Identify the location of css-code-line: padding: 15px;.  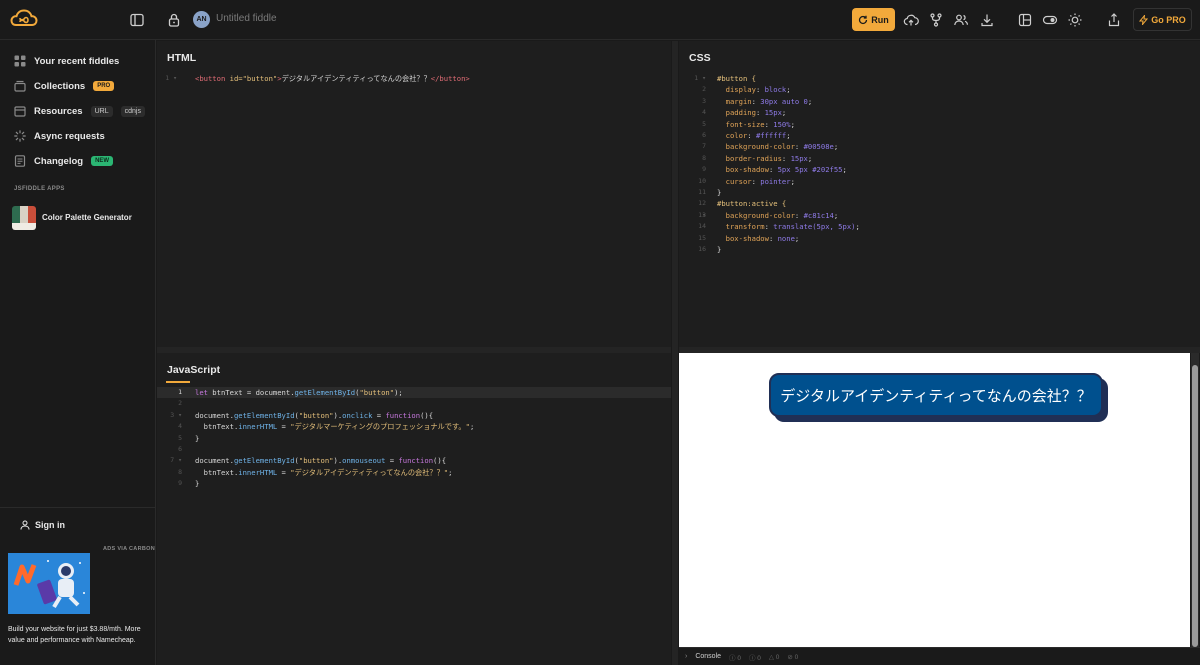
(752, 112).